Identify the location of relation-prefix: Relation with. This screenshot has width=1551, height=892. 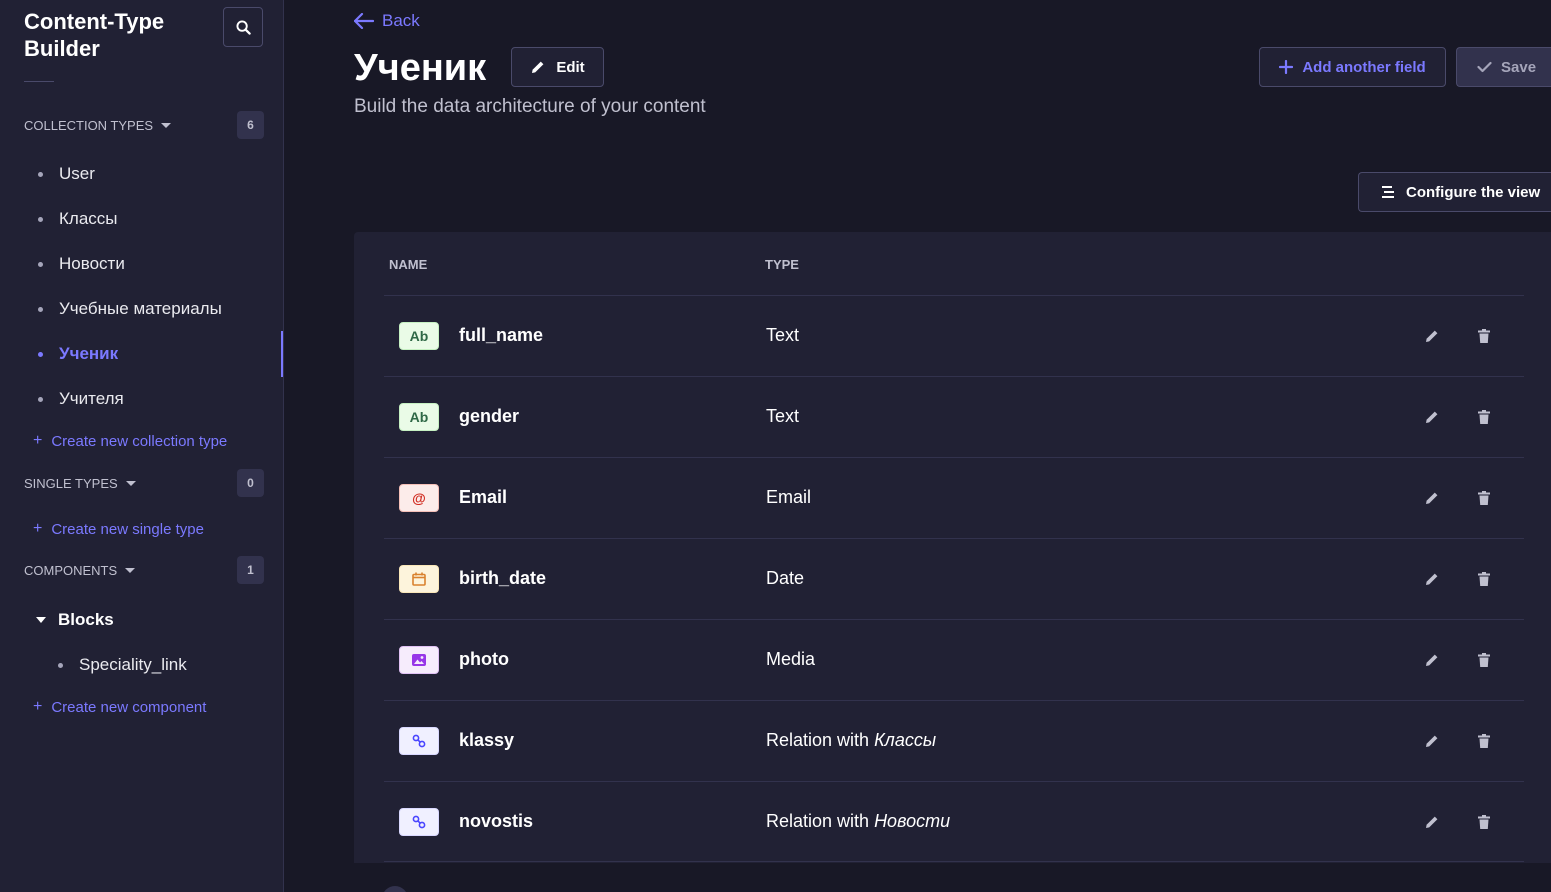
(820, 740).